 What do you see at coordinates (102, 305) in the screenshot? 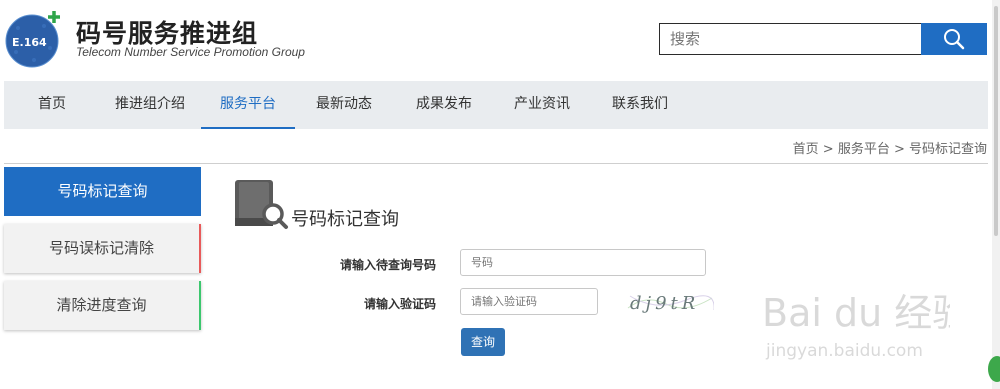
I see `sidebar-item-progress-query: 清除进度查询` at bounding box center [102, 305].